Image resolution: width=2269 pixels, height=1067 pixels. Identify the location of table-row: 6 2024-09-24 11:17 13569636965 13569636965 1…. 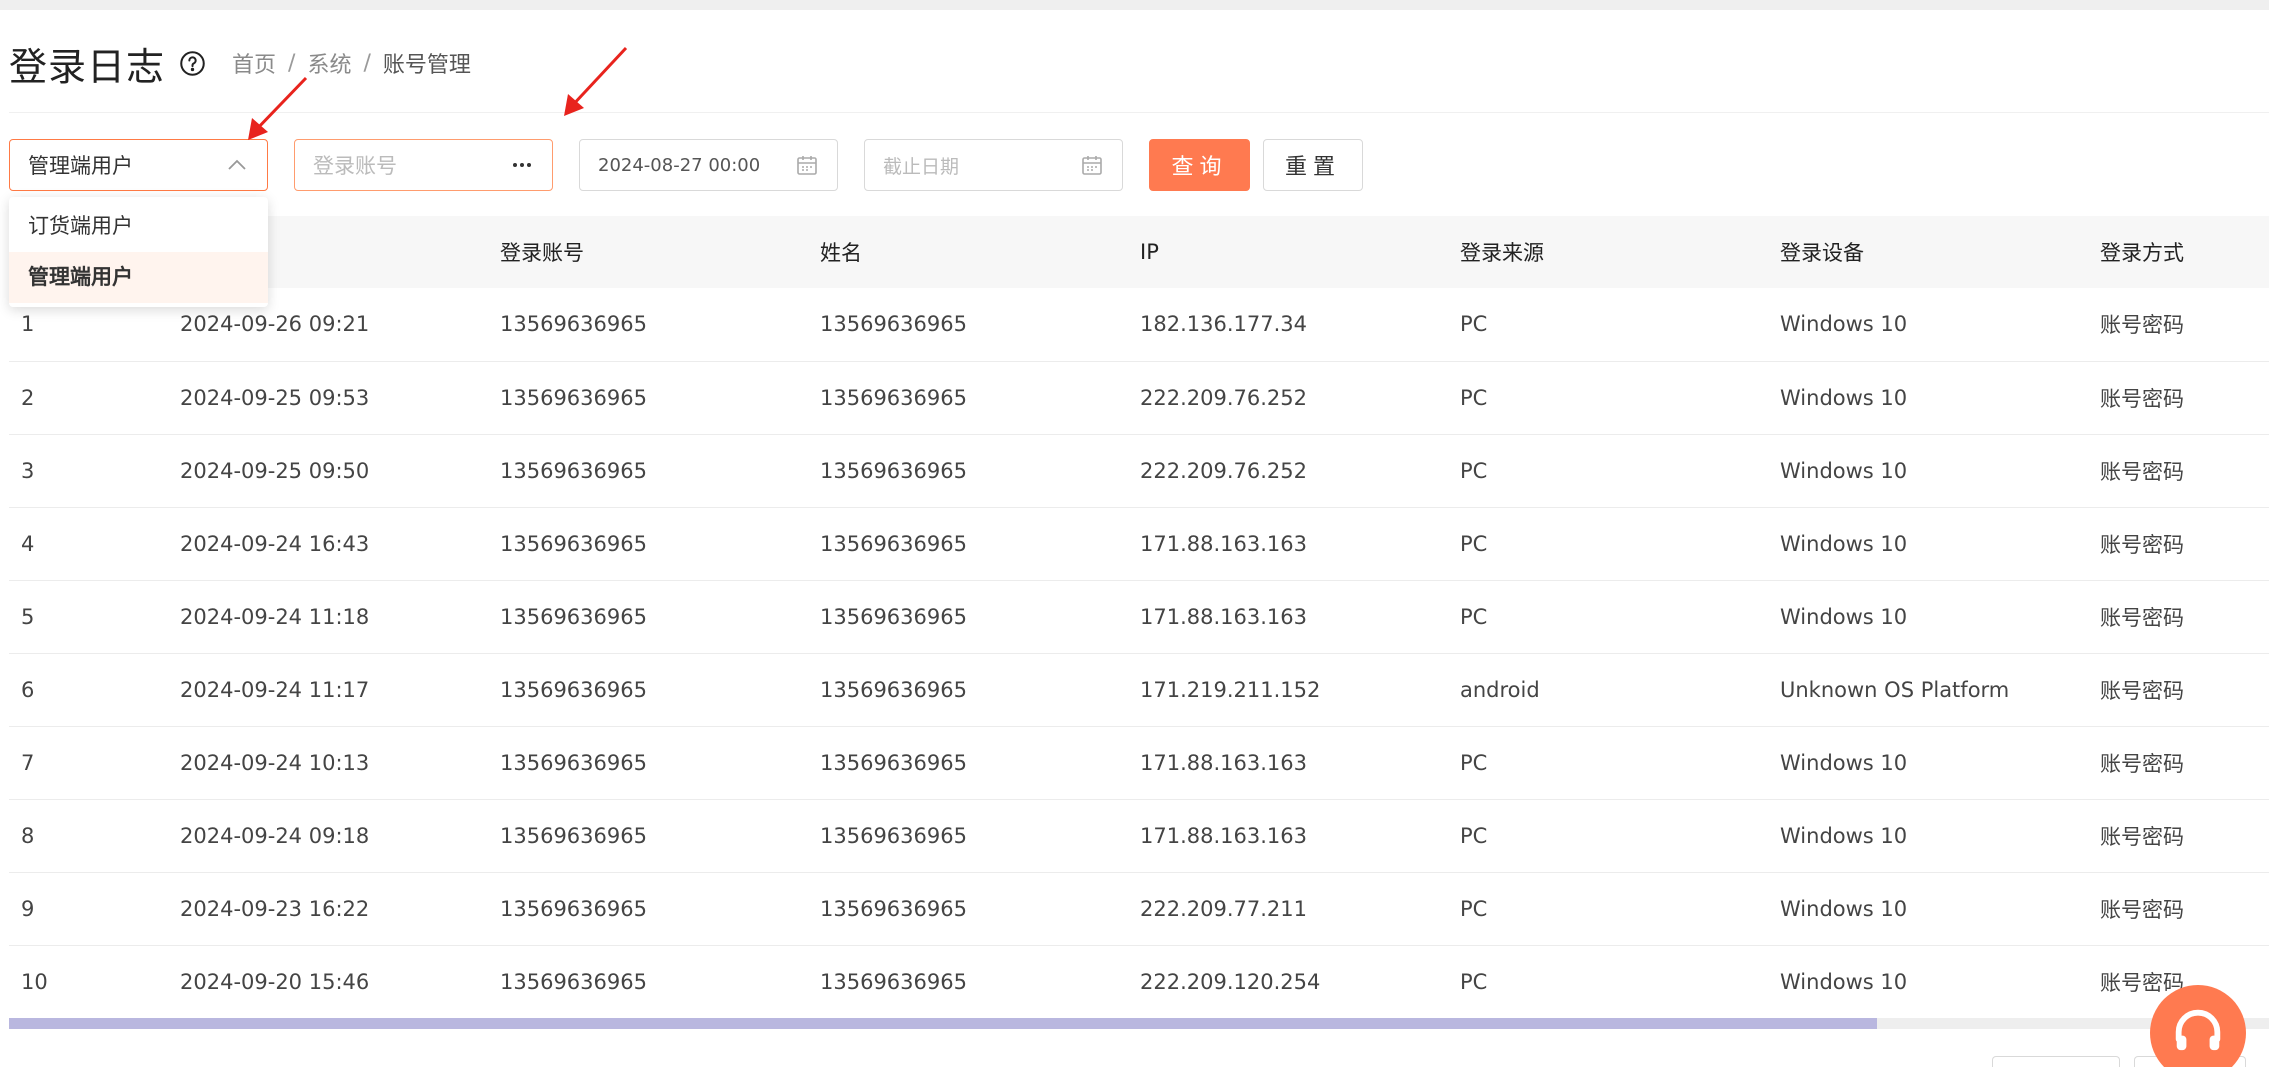
(1139, 690).